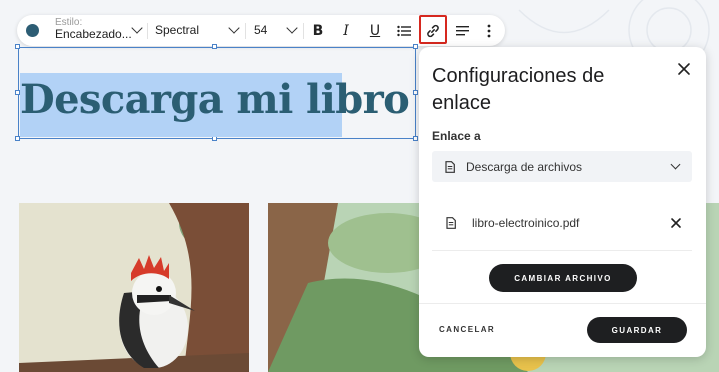  I want to click on change-file-button: CAMBIAR ARCHIVO, so click(563, 278).